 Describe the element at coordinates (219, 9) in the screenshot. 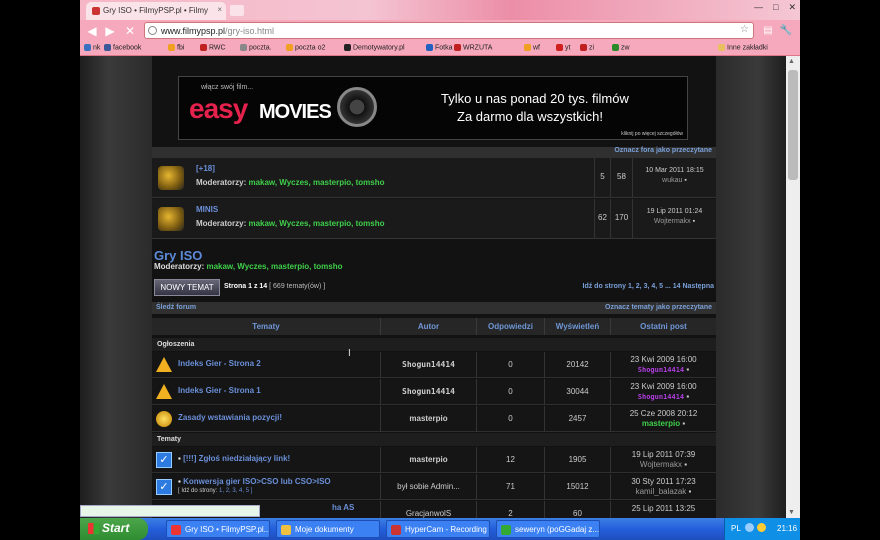

I see `close-tab-icon: ×` at that location.